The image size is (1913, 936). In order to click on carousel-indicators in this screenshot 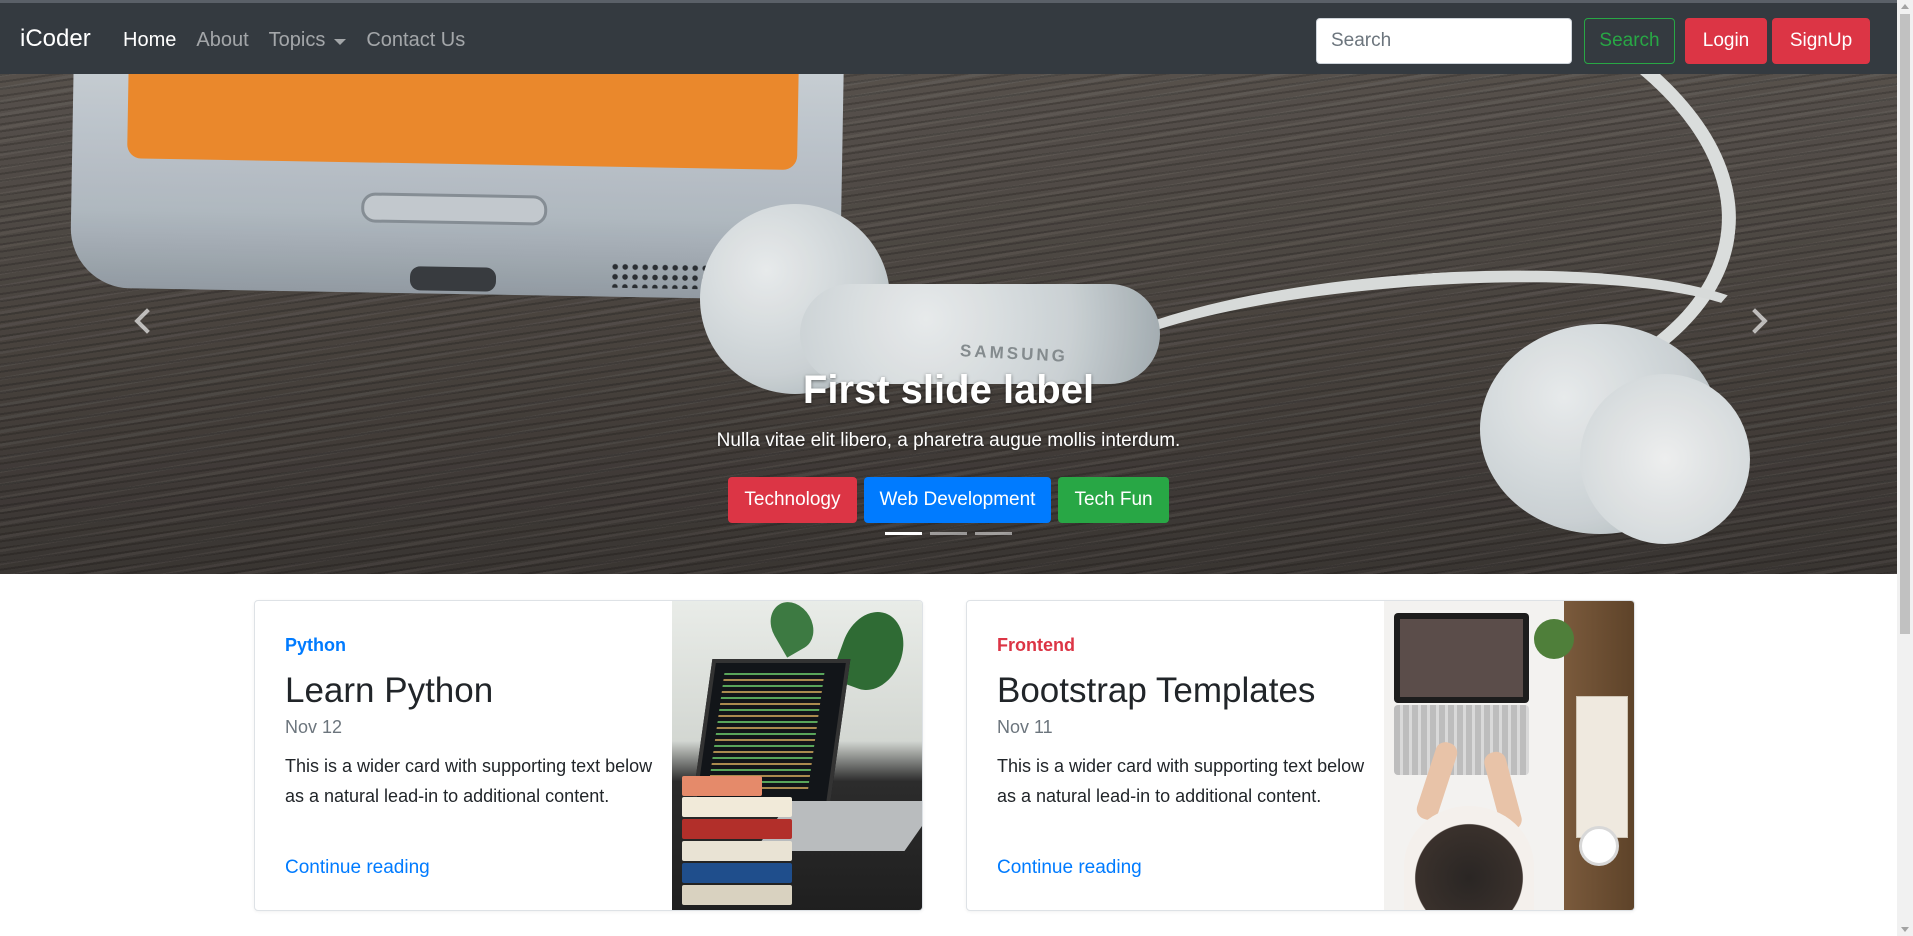, I will do `click(948, 533)`.